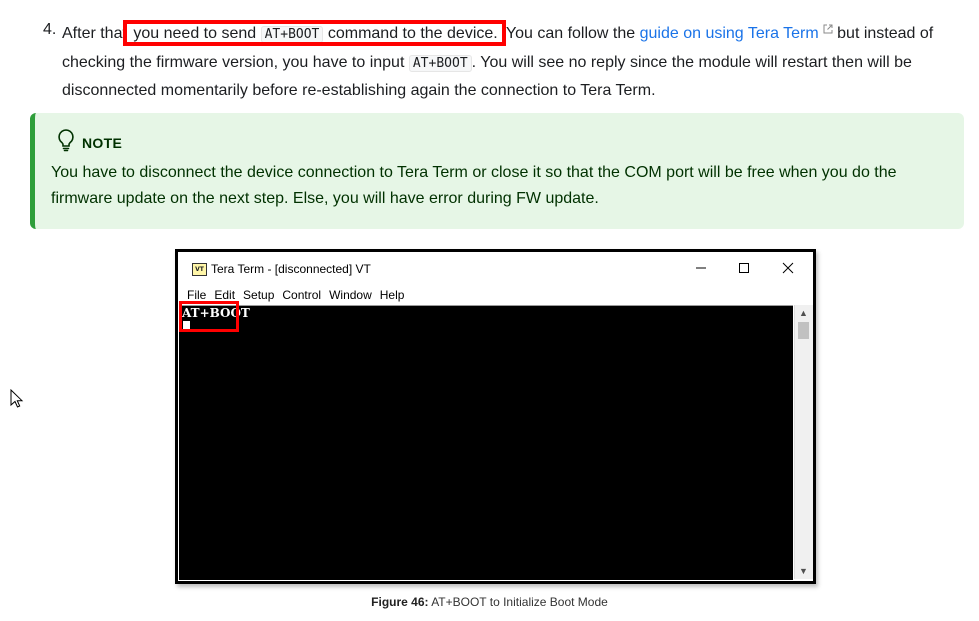 The image size is (979, 621). I want to click on scroll-up-icon: ▲, so click(803, 313).